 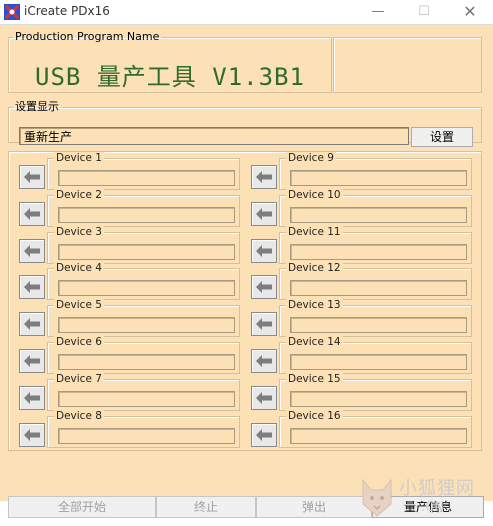 I want to click on window-title: iCreate PDx16, so click(x=67, y=11).